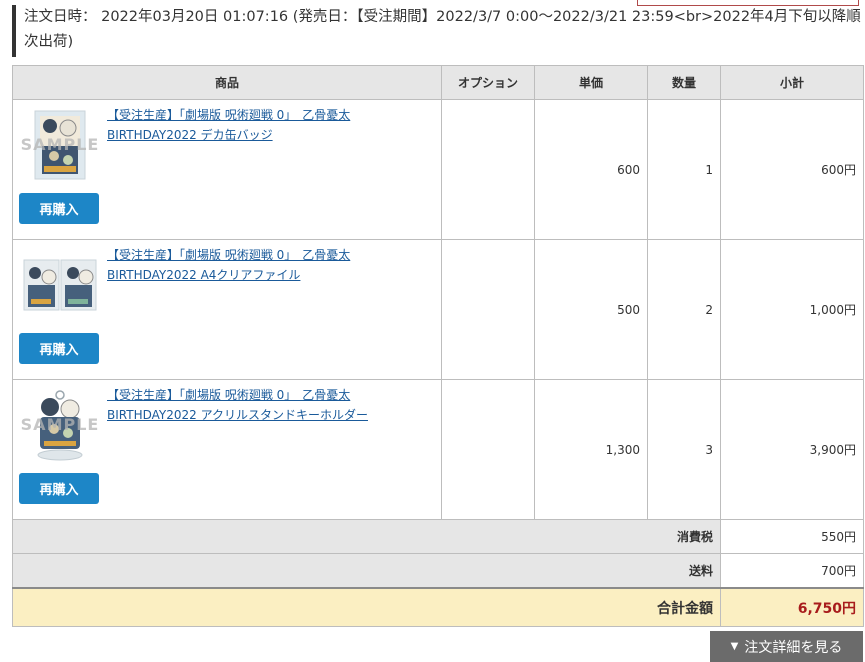 The height and width of the screenshot is (662, 865). What do you see at coordinates (591, 309) in the screenshot?
I see `price-cell: 500` at bounding box center [591, 309].